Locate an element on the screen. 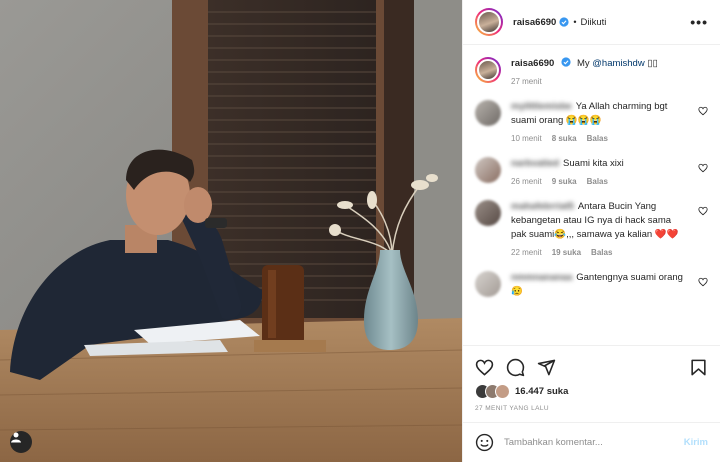 Image resolution: width=720 pixels, height=462 pixels. post-header: raisa6690 • Diikuti ••• is located at coordinates (591, 22).